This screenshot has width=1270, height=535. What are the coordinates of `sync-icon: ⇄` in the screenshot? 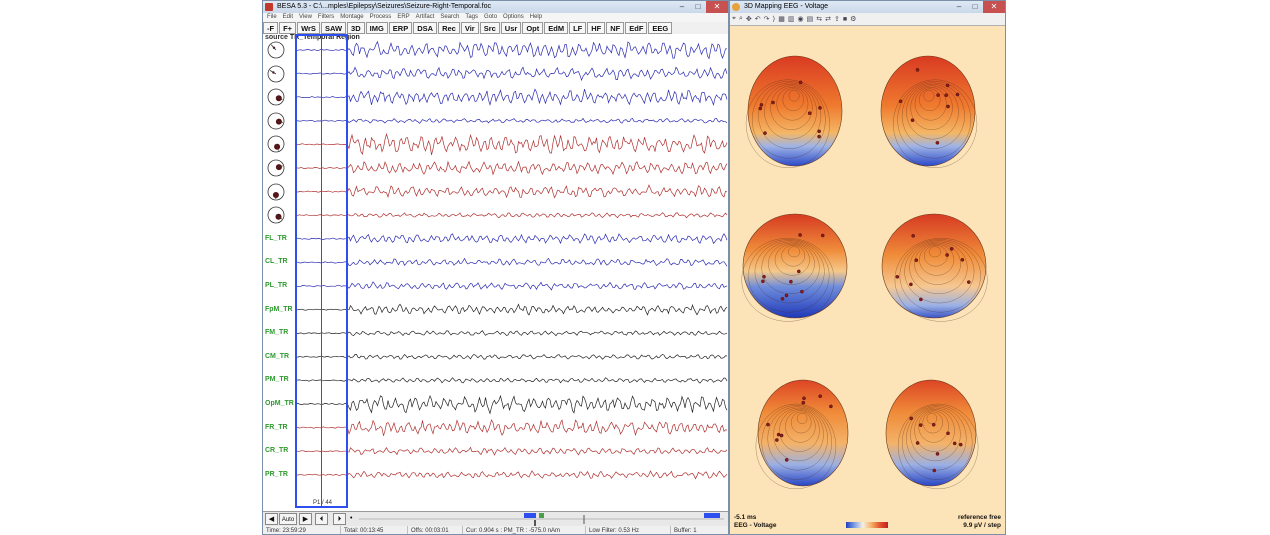 It's located at (828, 19).